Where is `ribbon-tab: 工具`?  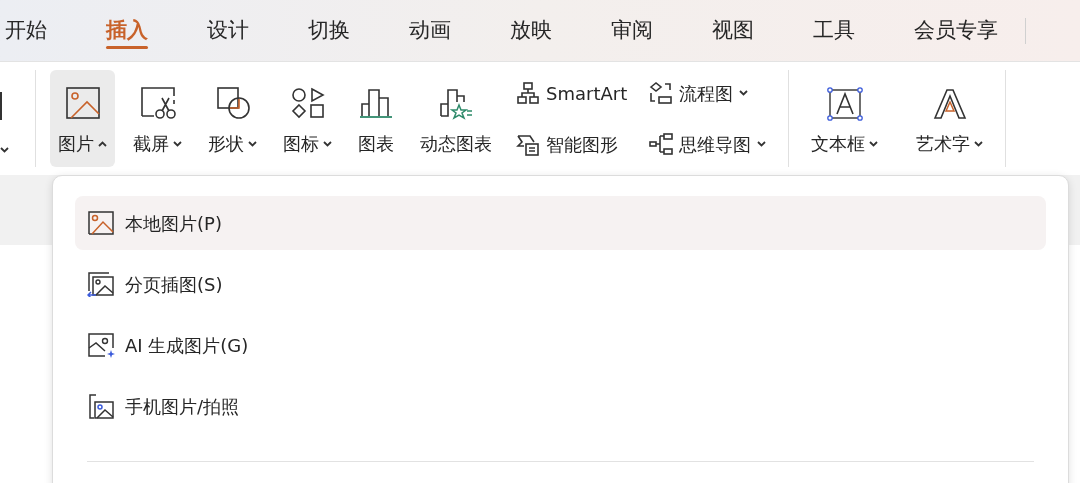
ribbon-tab: 工具 is located at coordinates (834, 31).